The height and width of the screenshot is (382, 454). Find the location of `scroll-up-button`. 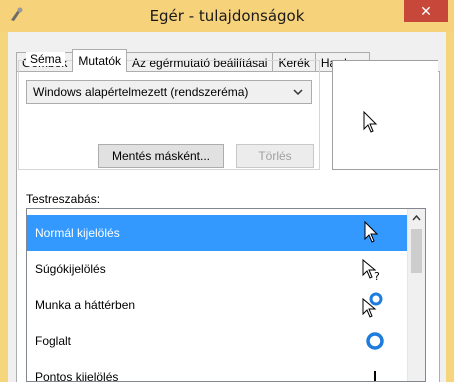

scroll-up-button is located at coordinates (416, 217).